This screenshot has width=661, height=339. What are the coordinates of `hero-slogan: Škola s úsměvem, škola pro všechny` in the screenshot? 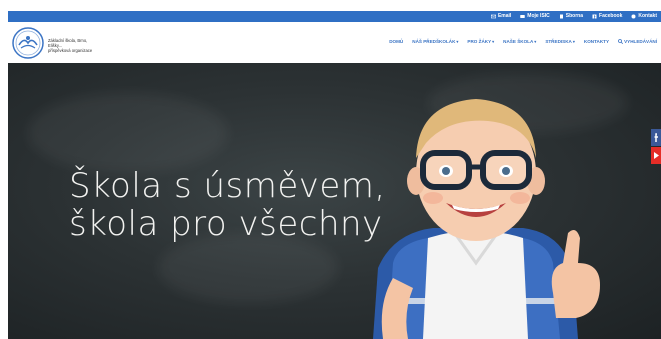 It's located at (227, 205).